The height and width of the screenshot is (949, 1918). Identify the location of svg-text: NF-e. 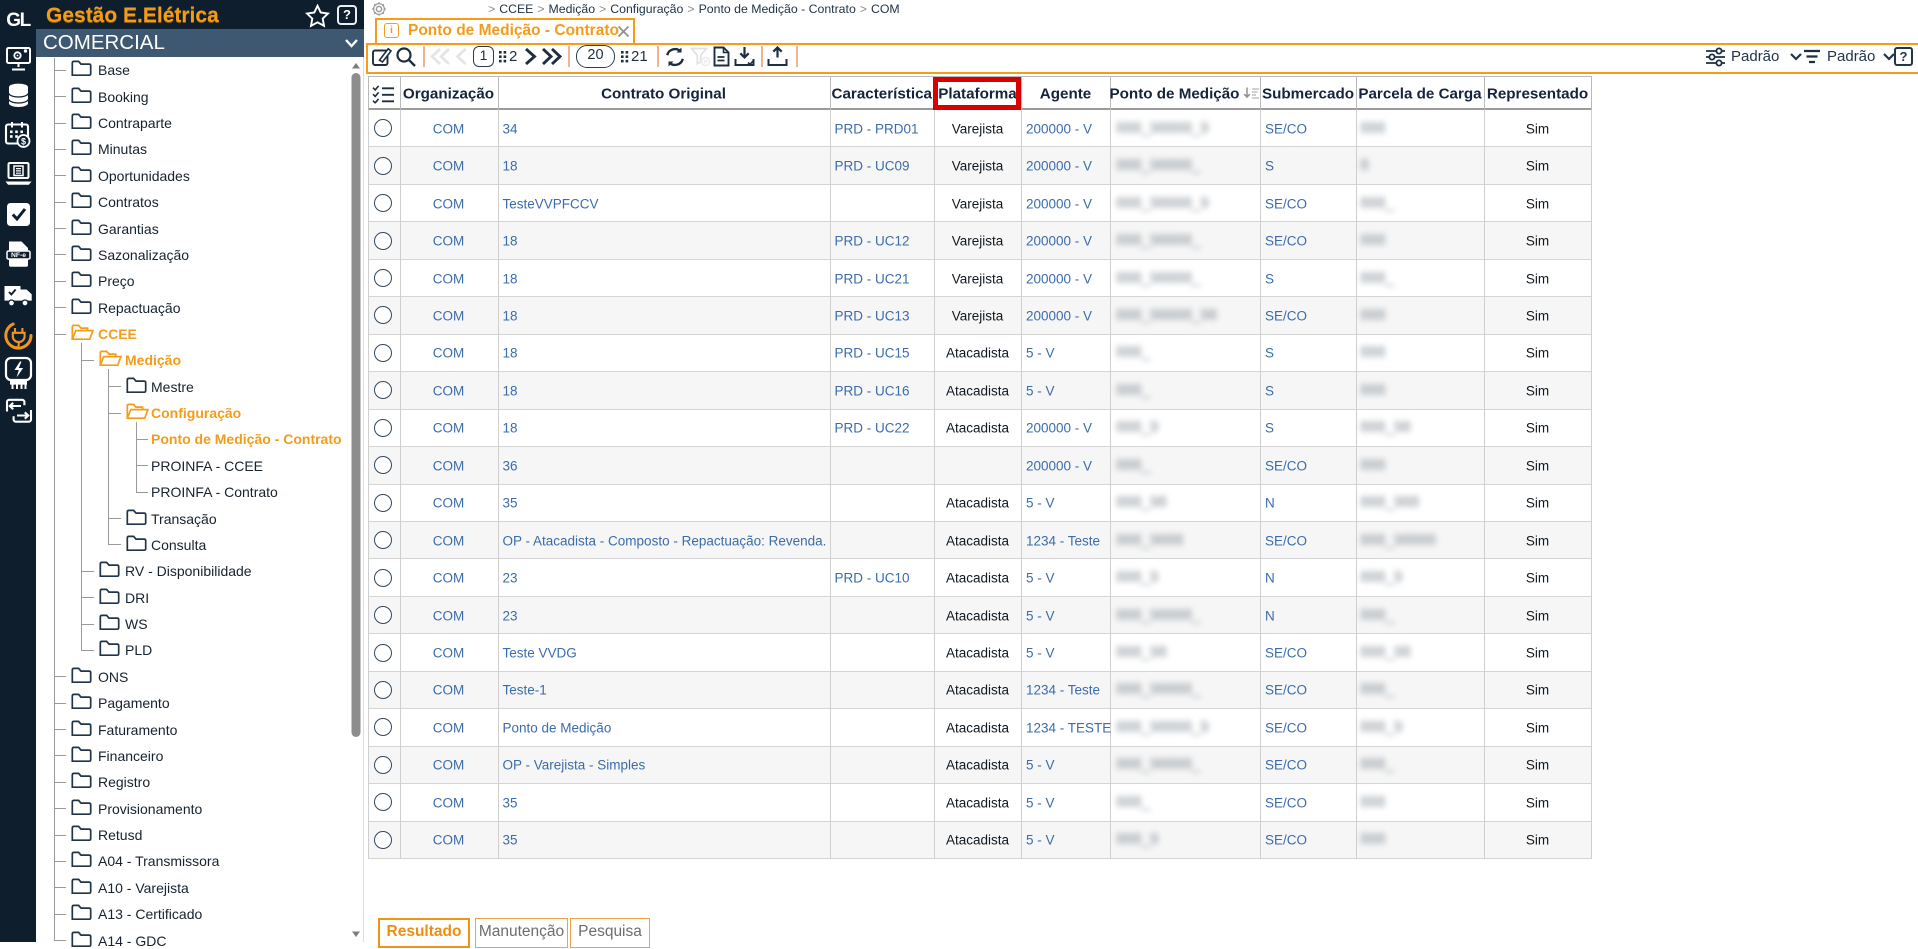
(18, 255).